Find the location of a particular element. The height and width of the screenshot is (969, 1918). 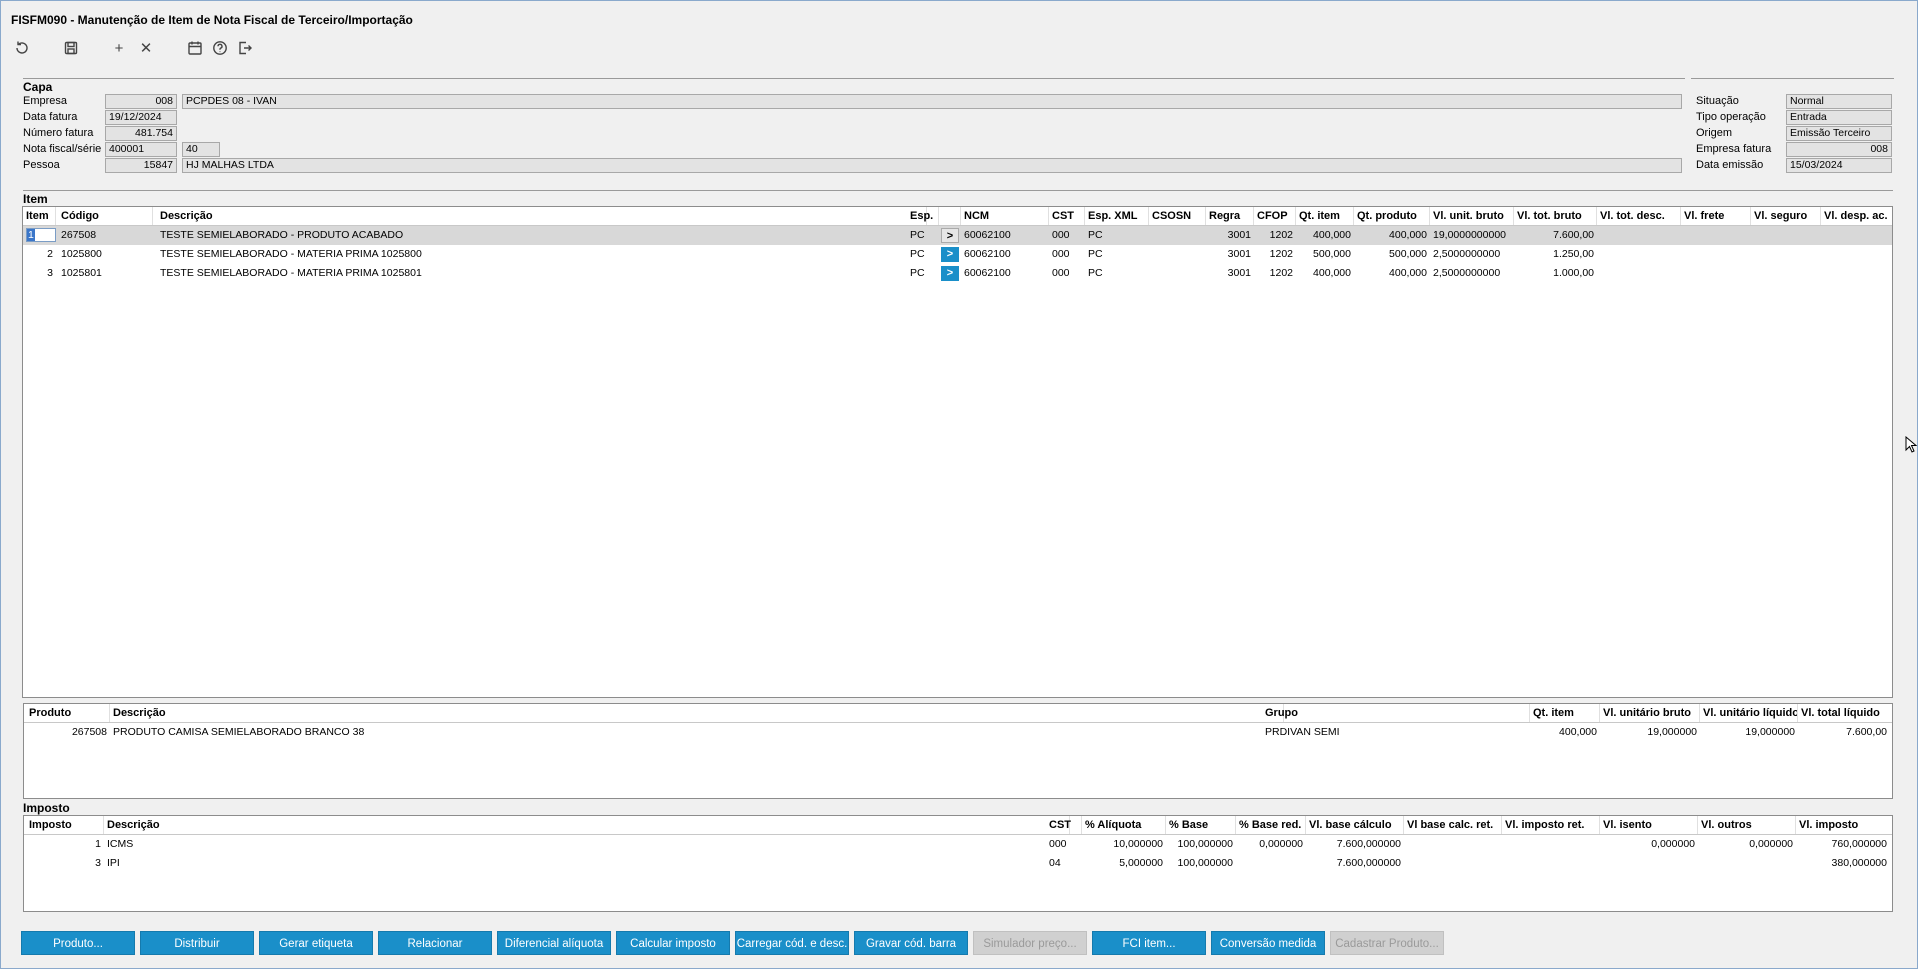

add-icon: + is located at coordinates (119, 48).